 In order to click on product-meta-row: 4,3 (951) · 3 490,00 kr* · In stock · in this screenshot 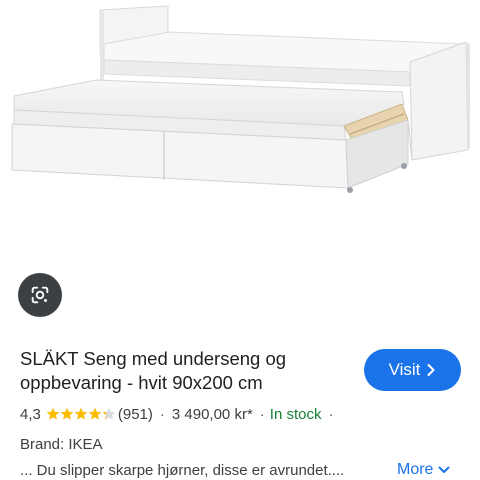, I will do `click(180, 414)`.